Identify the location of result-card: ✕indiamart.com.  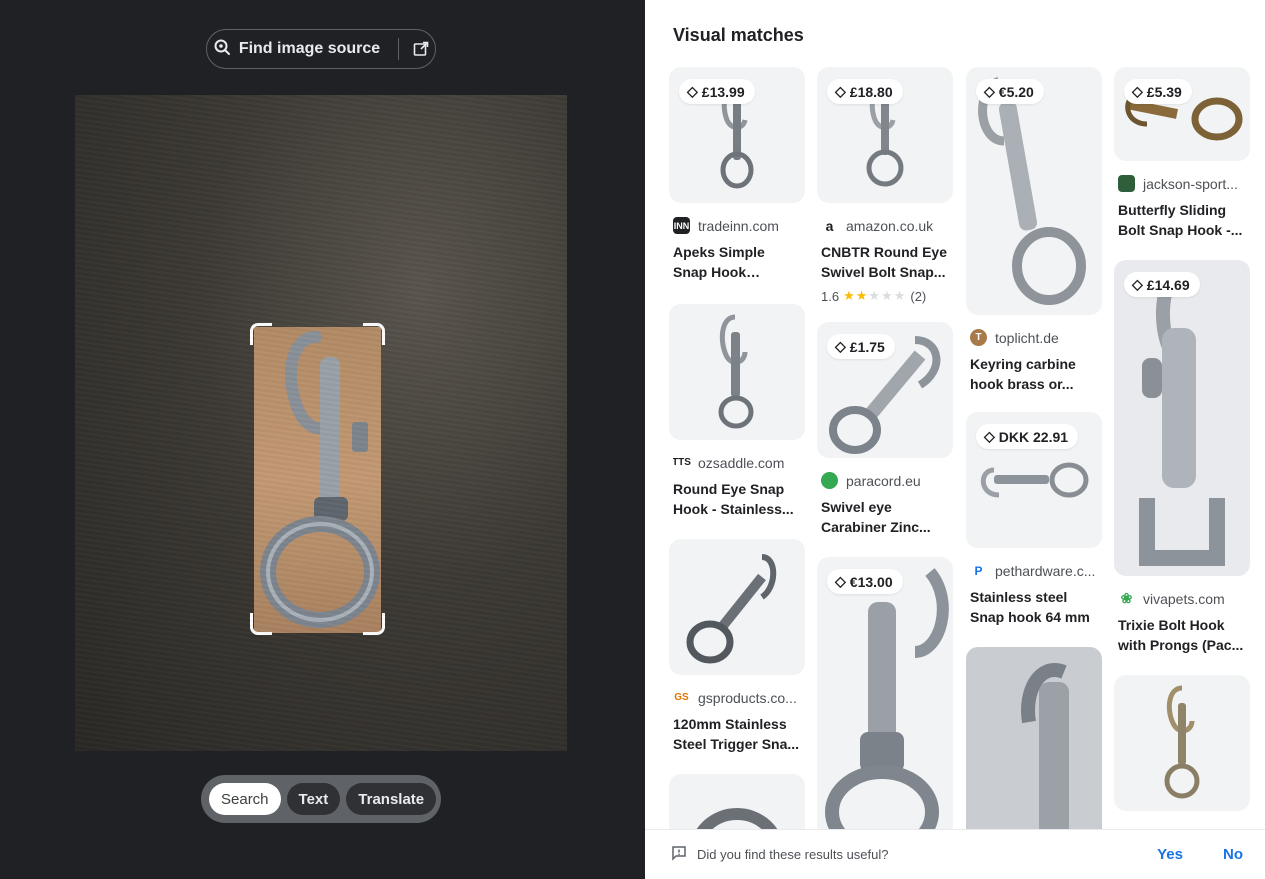
(1182, 758).